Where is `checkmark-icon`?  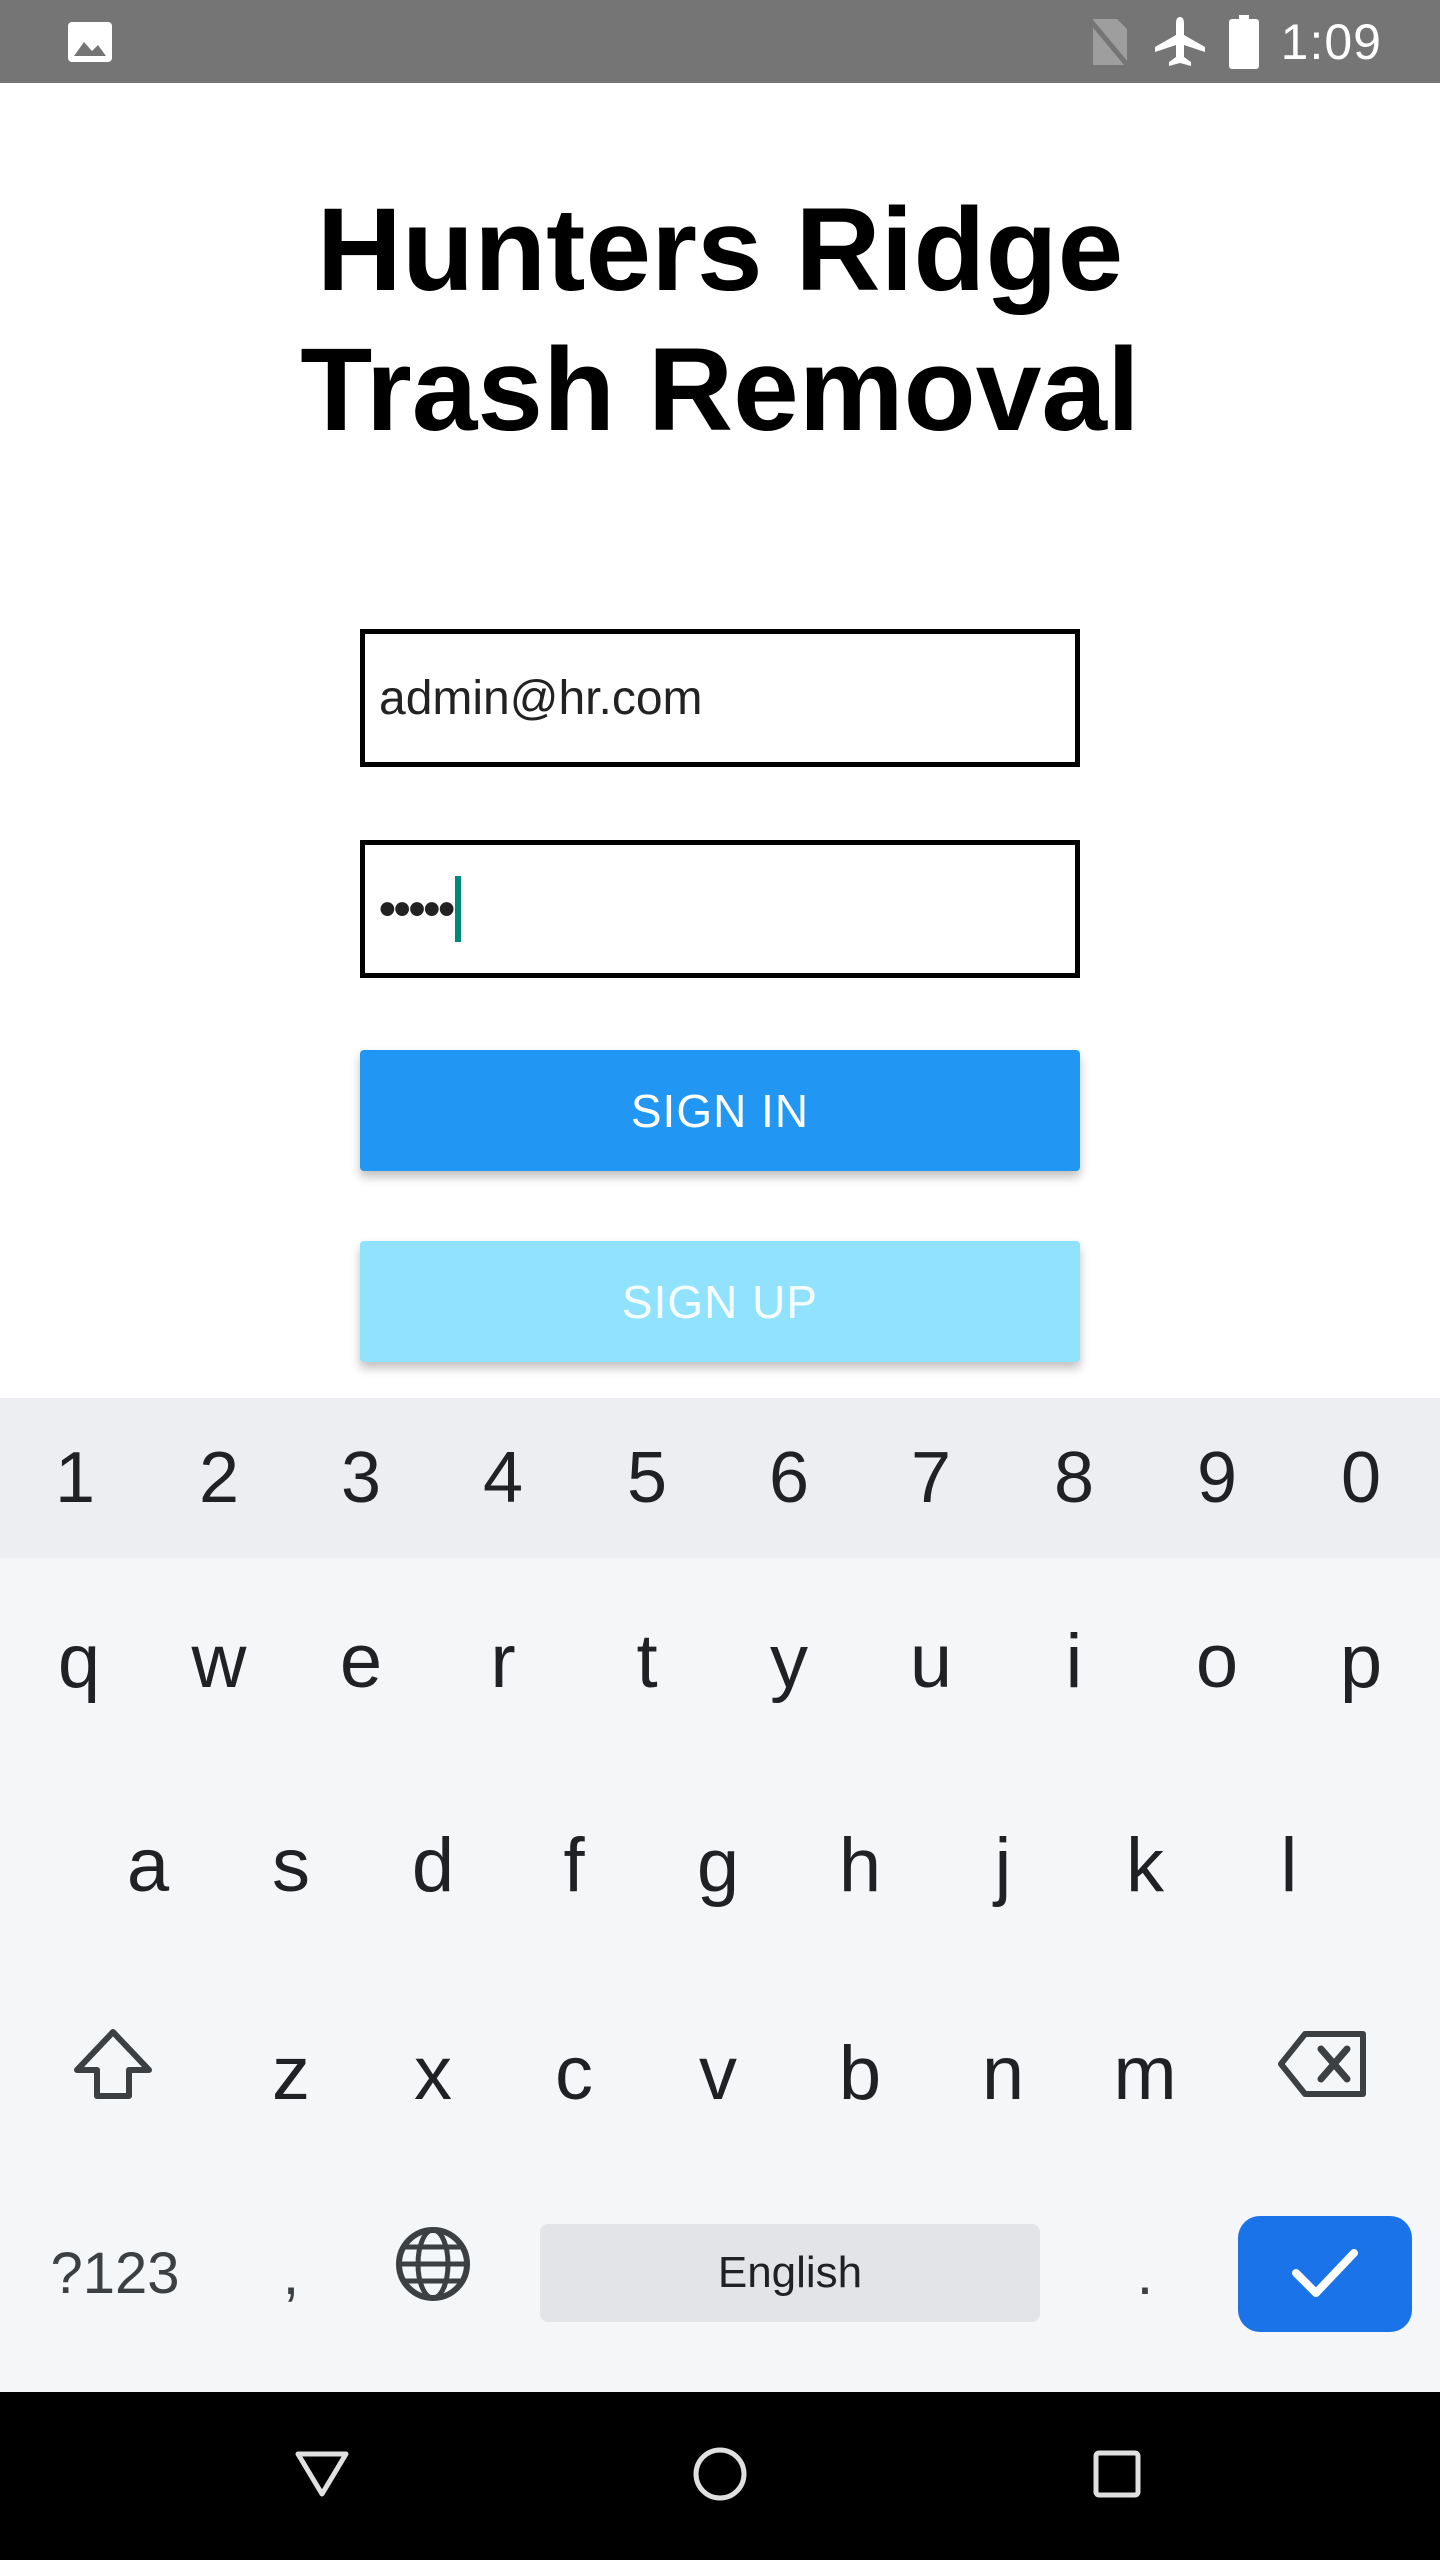 checkmark-icon is located at coordinates (1325, 2274).